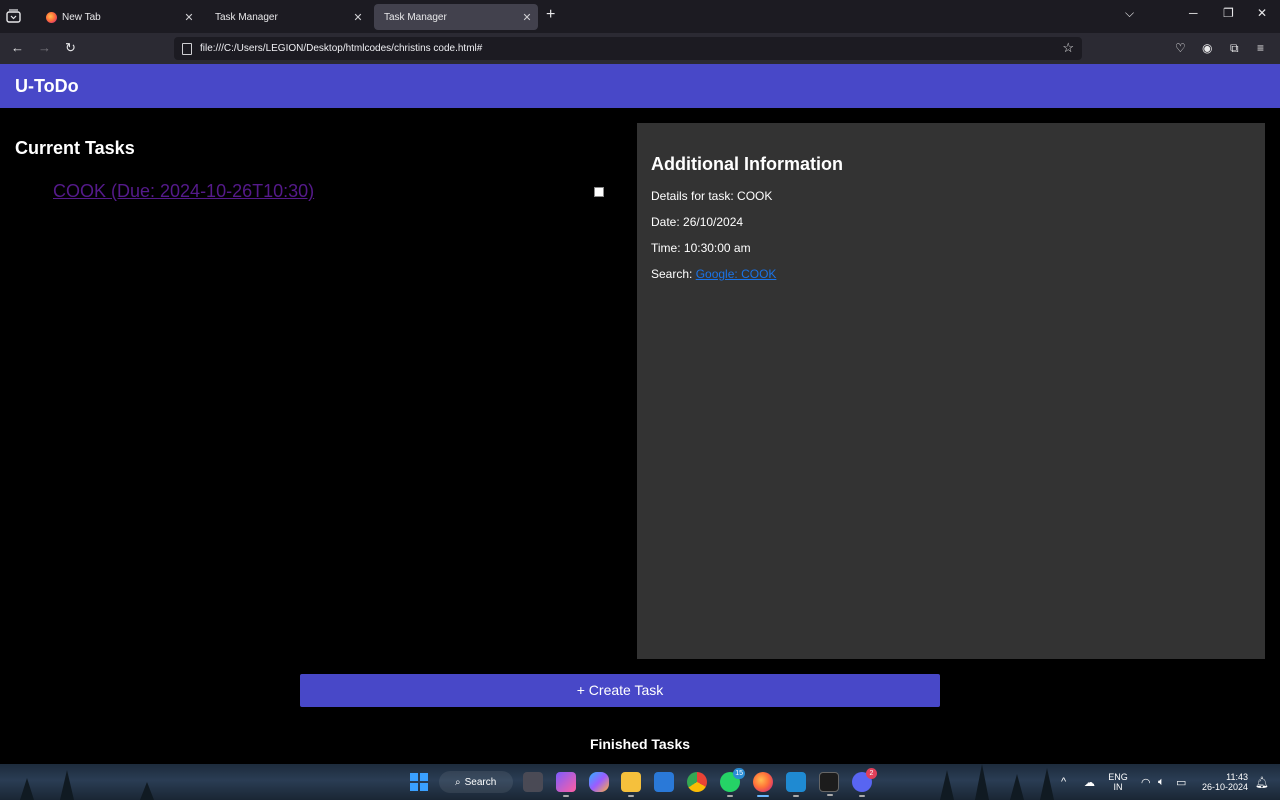 This screenshot has height=800, width=1280. Describe the element at coordinates (1129, 13) in the screenshot. I see `list-all-tabs-icon: ⌵` at that location.